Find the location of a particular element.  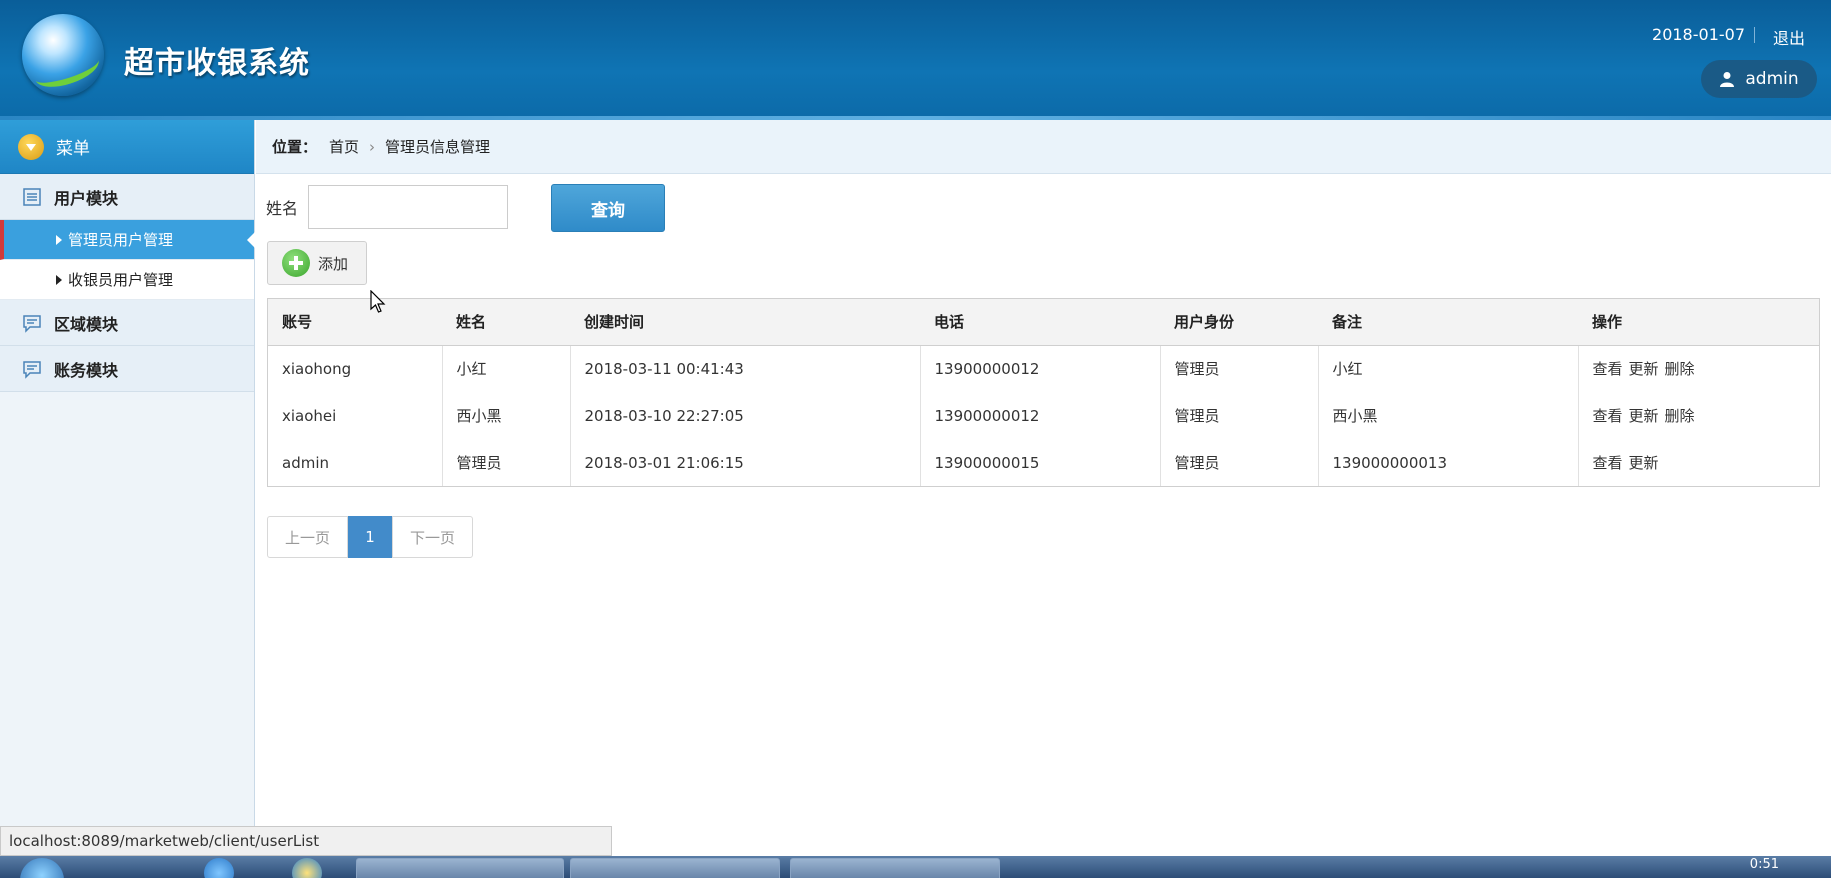

page-1-button: 1 is located at coordinates (370, 537).